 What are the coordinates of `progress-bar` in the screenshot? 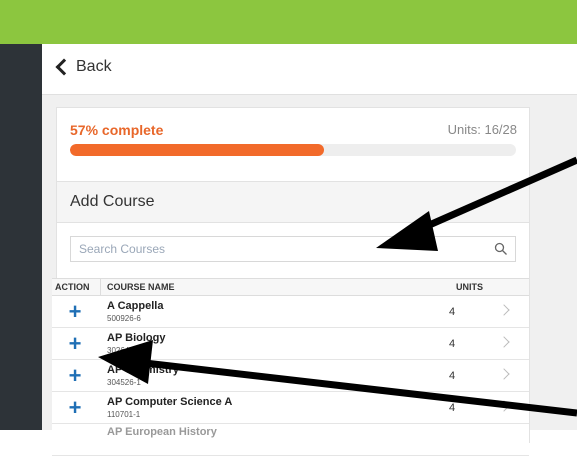 It's located at (293, 150).